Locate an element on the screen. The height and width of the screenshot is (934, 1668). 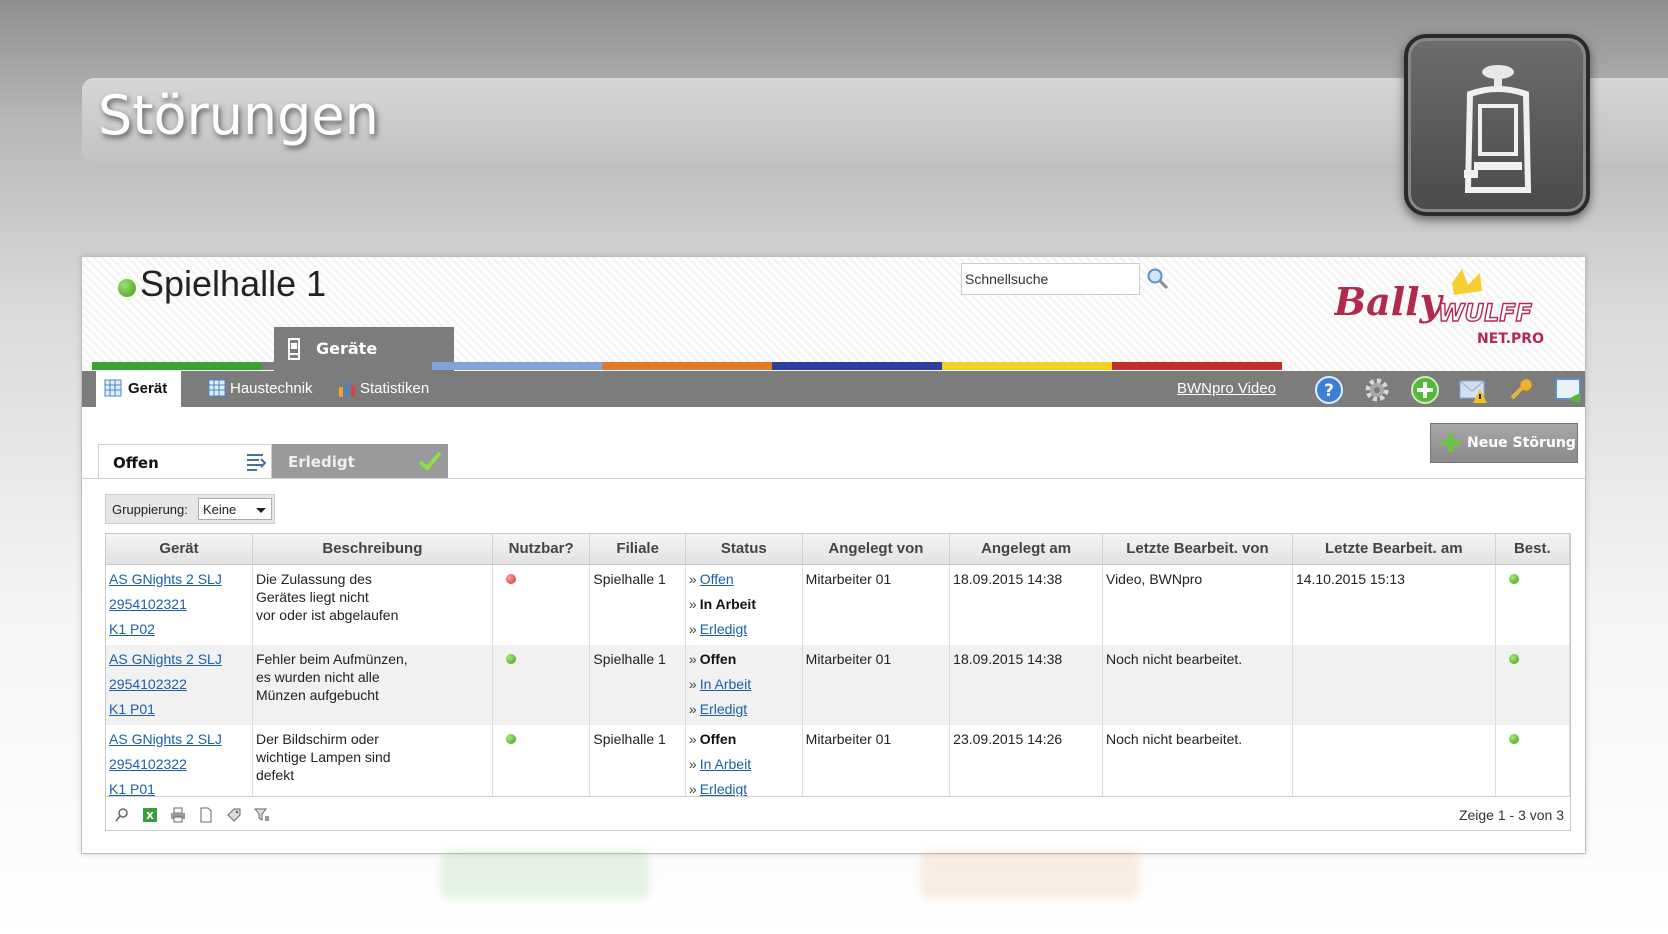
pager-info: Zeige 1 - 3 von 3 is located at coordinates (1511, 815).